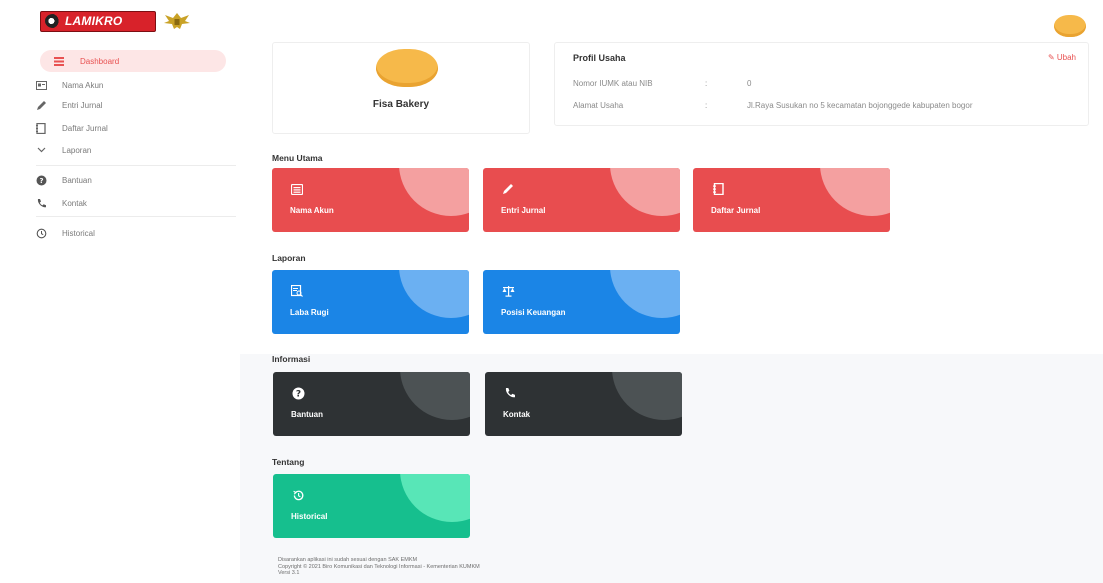  What do you see at coordinates (581, 200) in the screenshot?
I see `tile-entri-jurnal: Entri Jurnal` at bounding box center [581, 200].